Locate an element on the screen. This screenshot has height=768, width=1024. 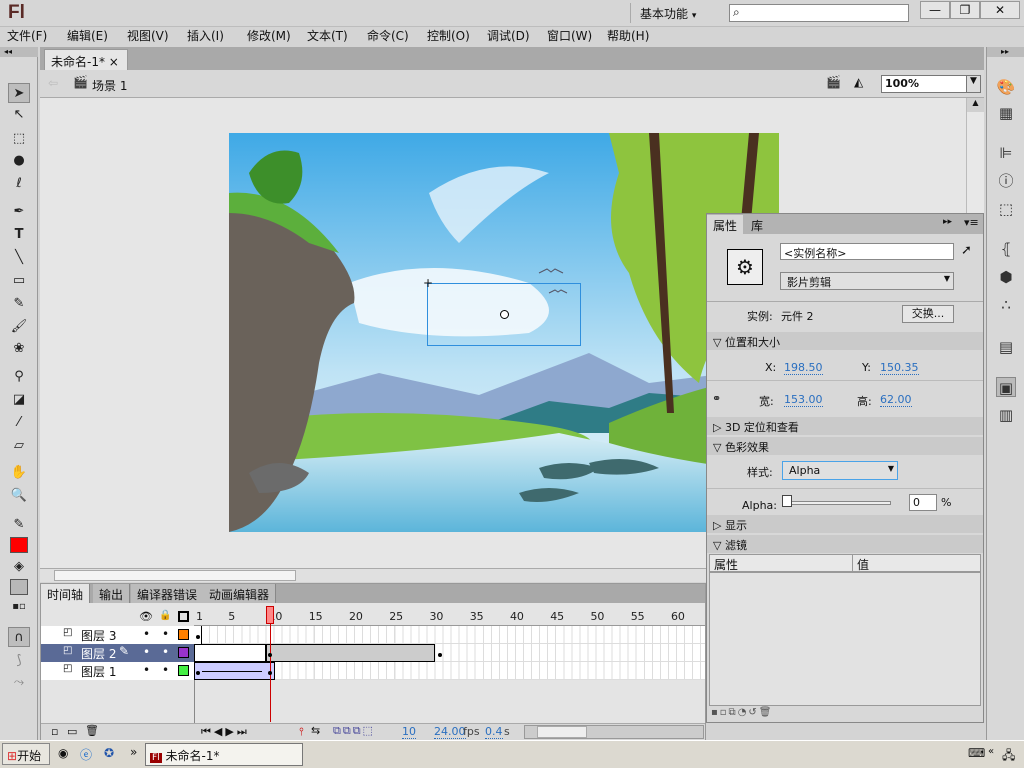
ie-icon: ⓔ is located at coordinates (86, 754).